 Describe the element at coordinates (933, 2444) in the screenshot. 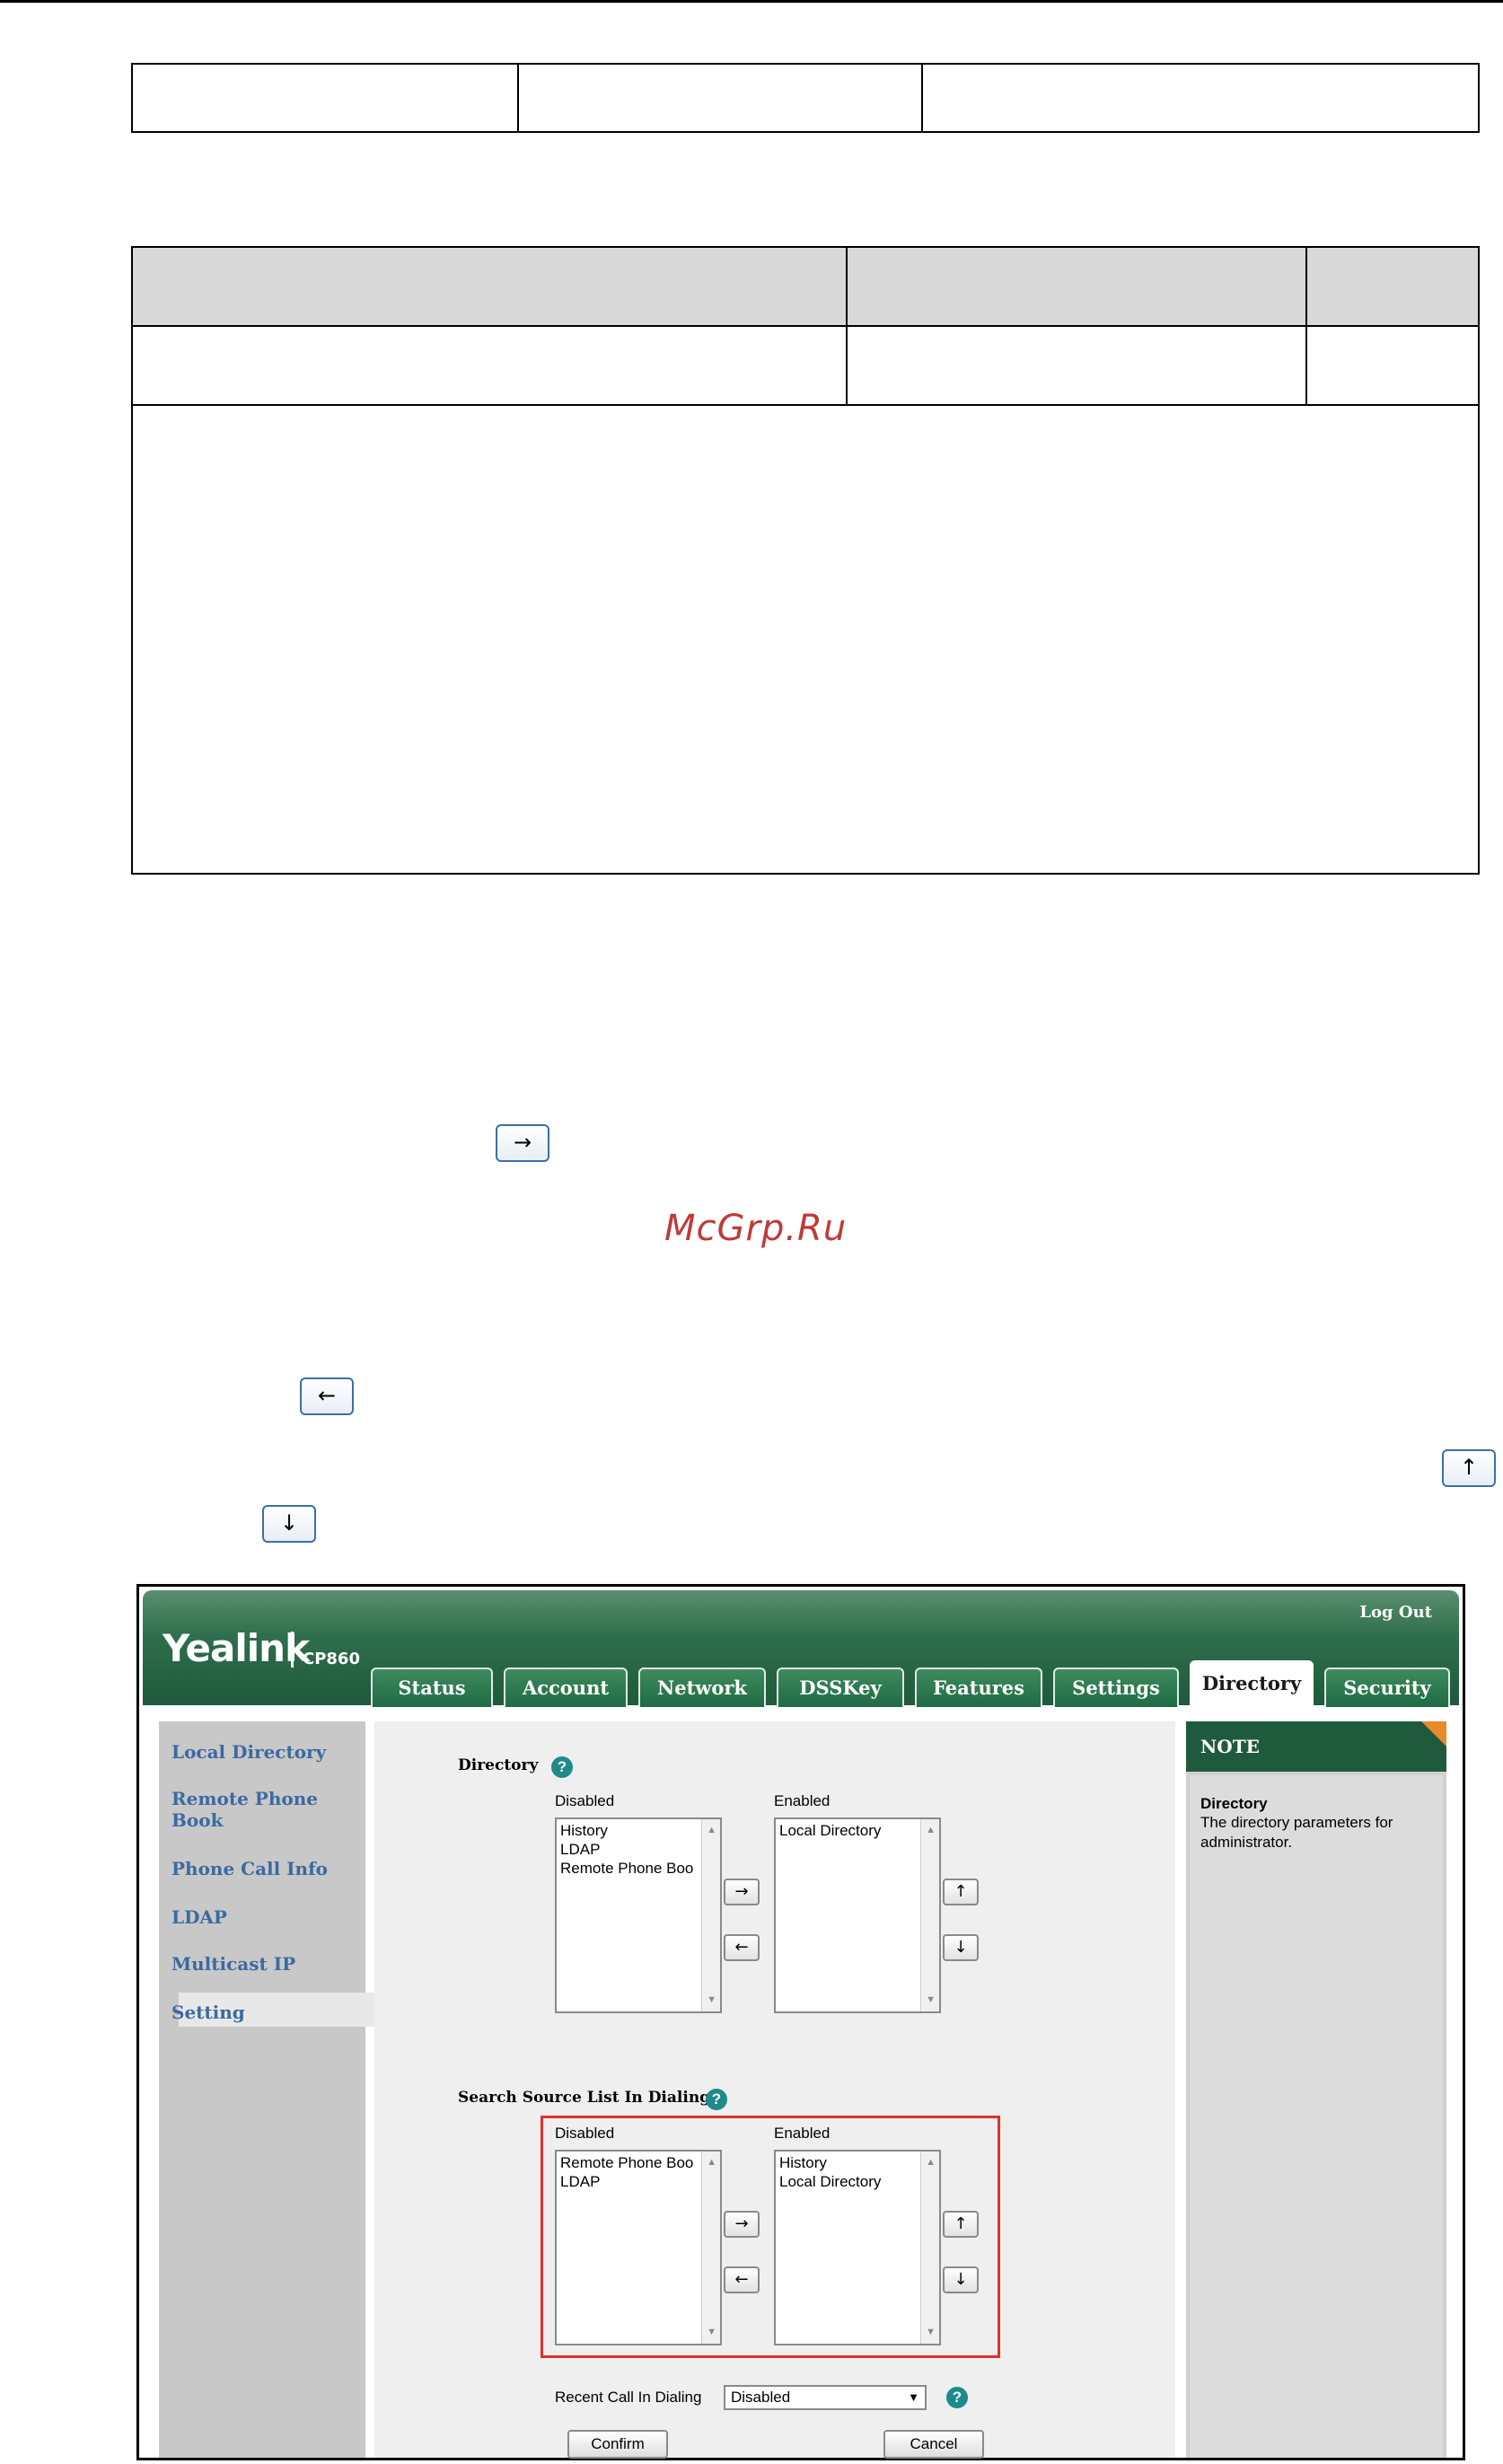

I see `cancel-button: Cancel` at that location.